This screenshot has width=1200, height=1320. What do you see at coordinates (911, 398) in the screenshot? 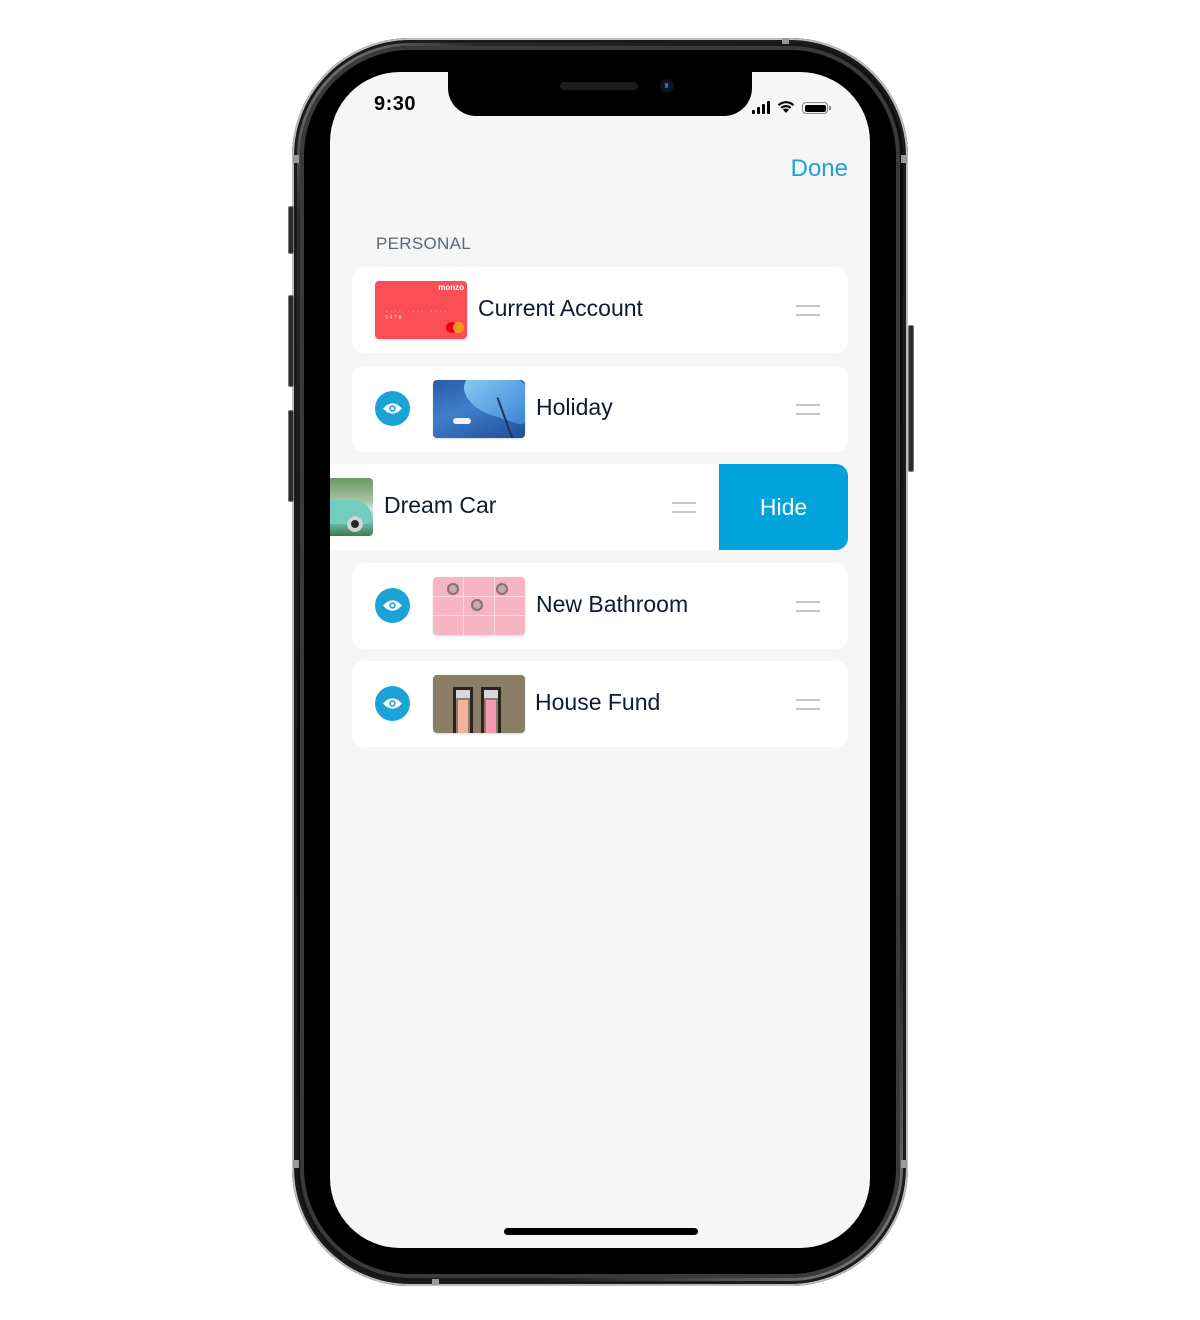
I see `power-button` at bounding box center [911, 398].